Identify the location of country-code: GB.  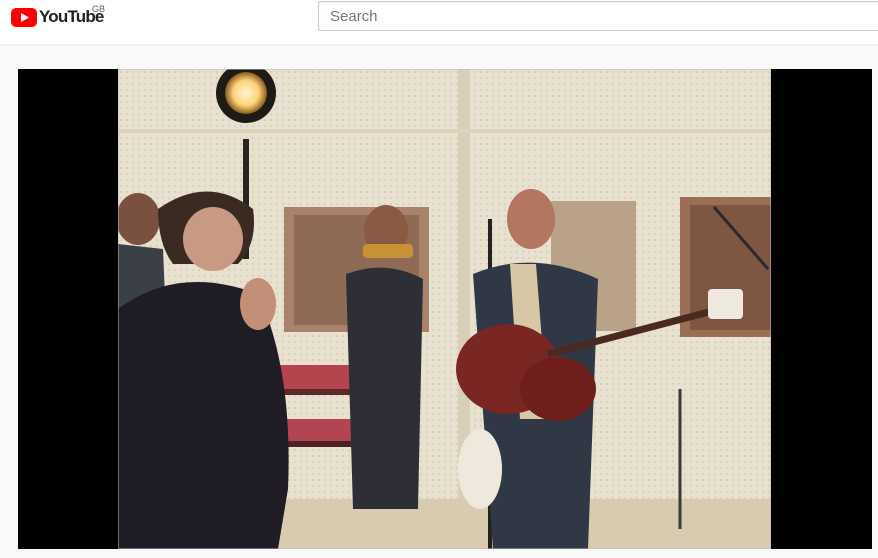
(99, 9).